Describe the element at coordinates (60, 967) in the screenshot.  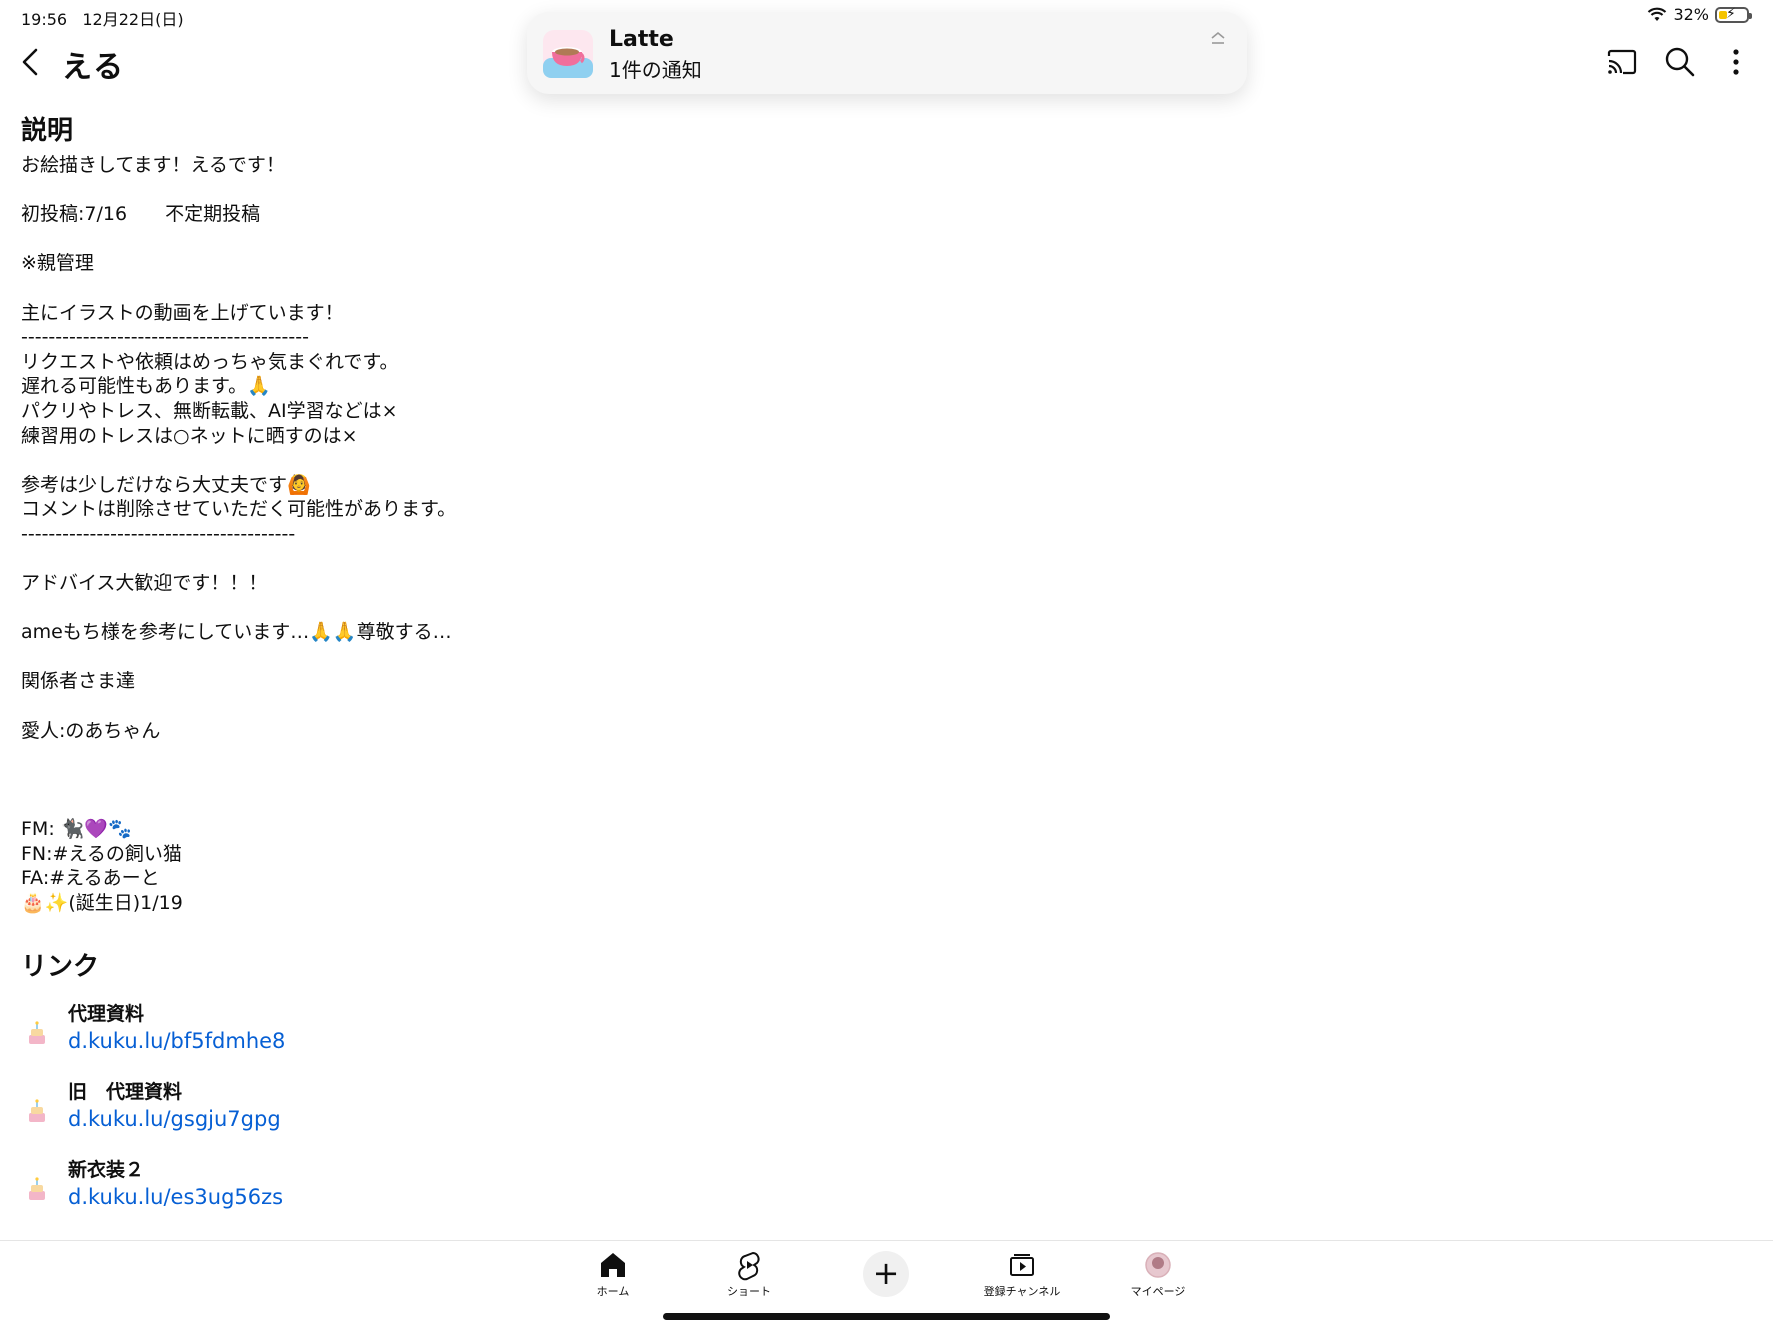
I see `links-heading: リンク` at that location.